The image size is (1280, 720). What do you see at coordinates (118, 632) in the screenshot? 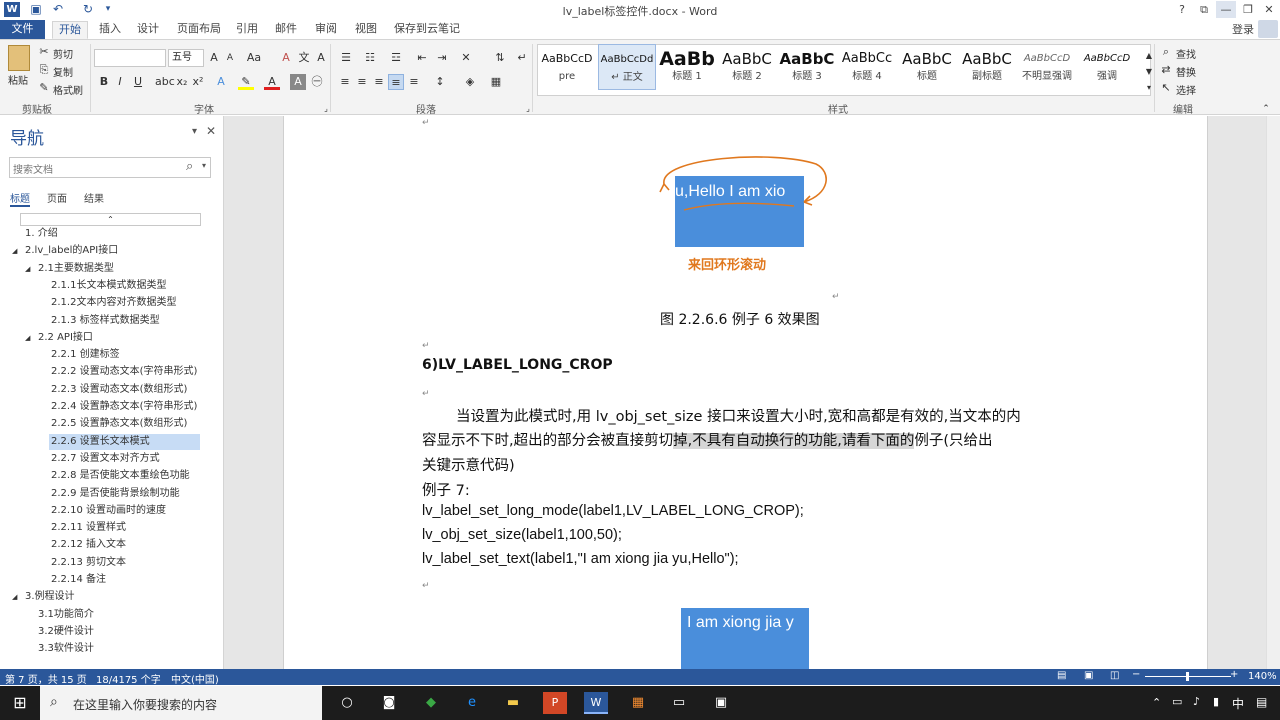
I see `nav-item: 3.2硬件设计` at bounding box center [118, 632].